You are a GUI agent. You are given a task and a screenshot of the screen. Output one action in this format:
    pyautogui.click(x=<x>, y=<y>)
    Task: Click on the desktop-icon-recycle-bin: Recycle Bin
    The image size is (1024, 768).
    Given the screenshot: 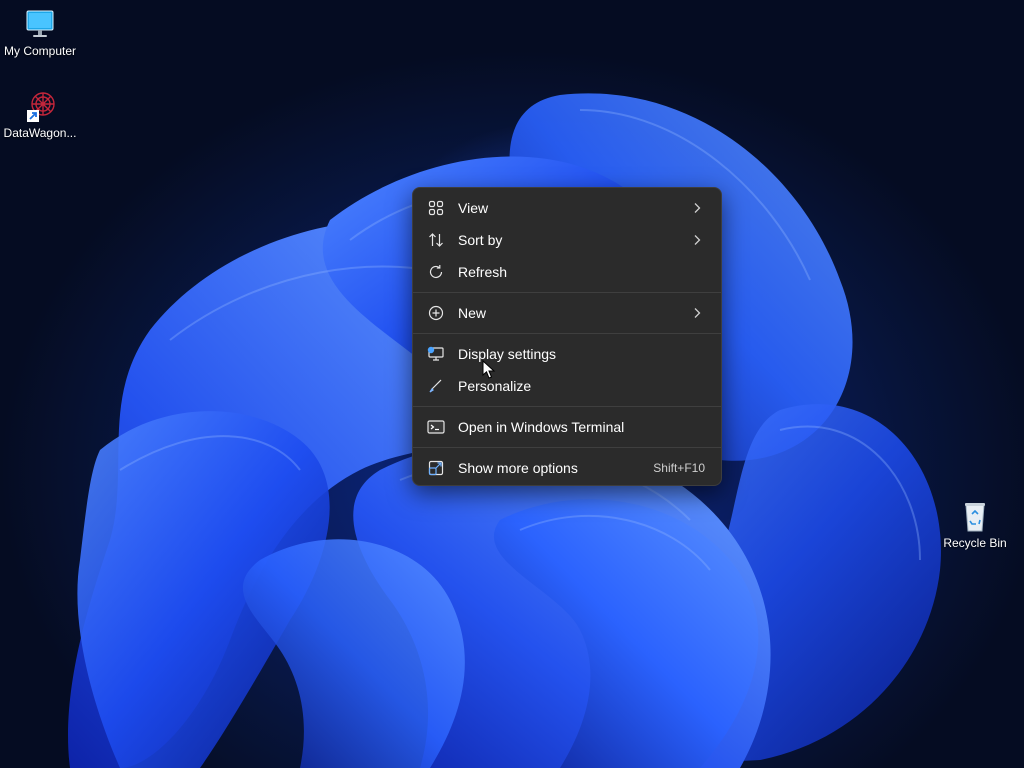 What is the action you would take?
    pyautogui.click(x=975, y=525)
    